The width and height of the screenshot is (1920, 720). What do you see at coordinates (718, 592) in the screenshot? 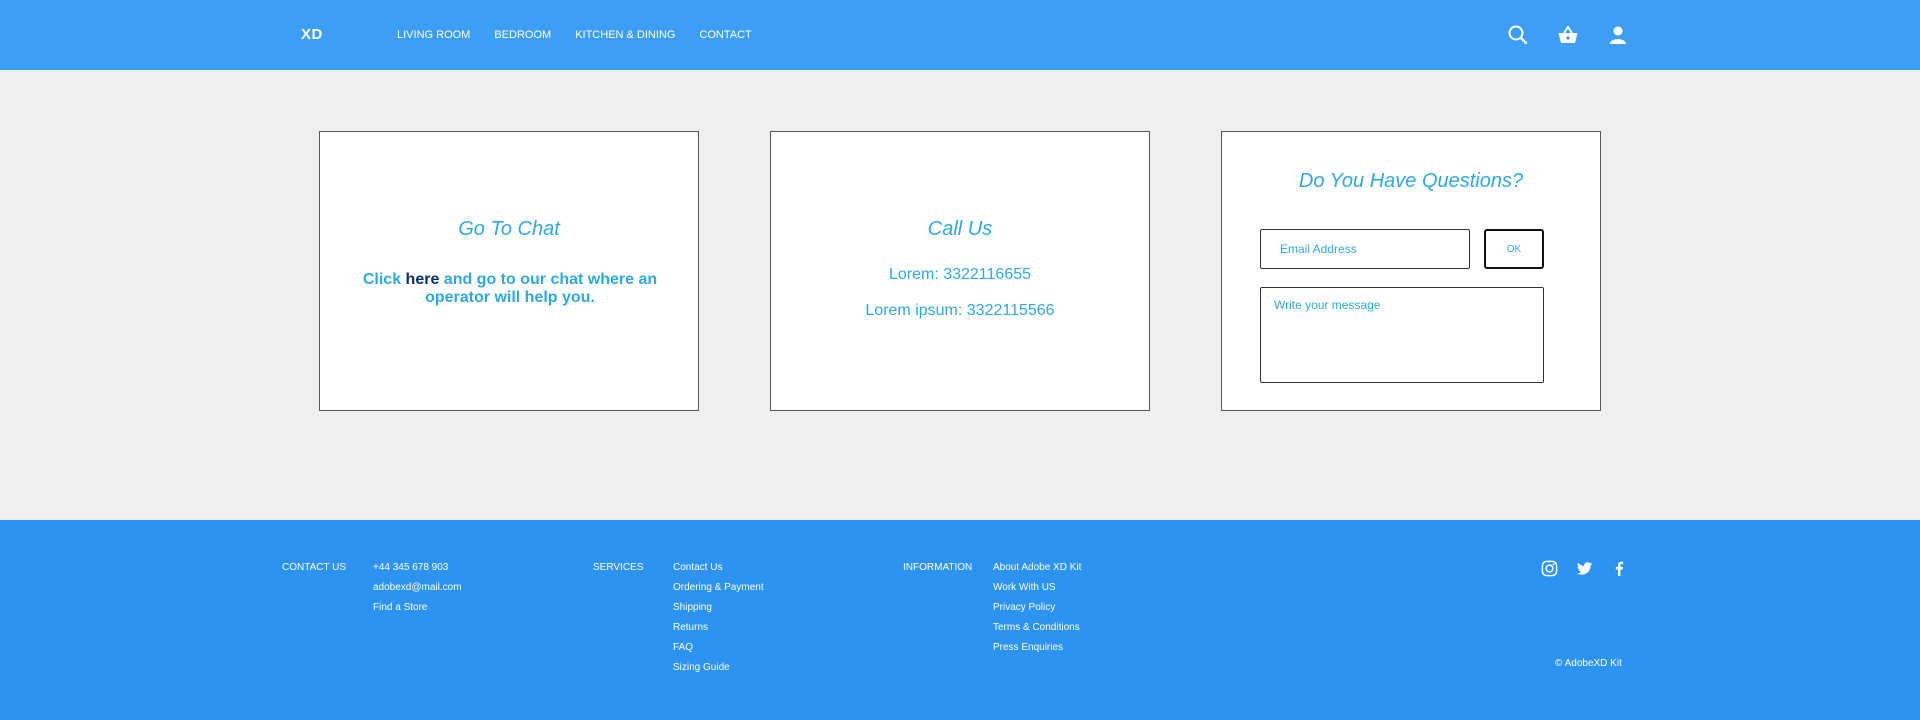
I see `footer-link: Ordering & Payment` at bounding box center [718, 592].